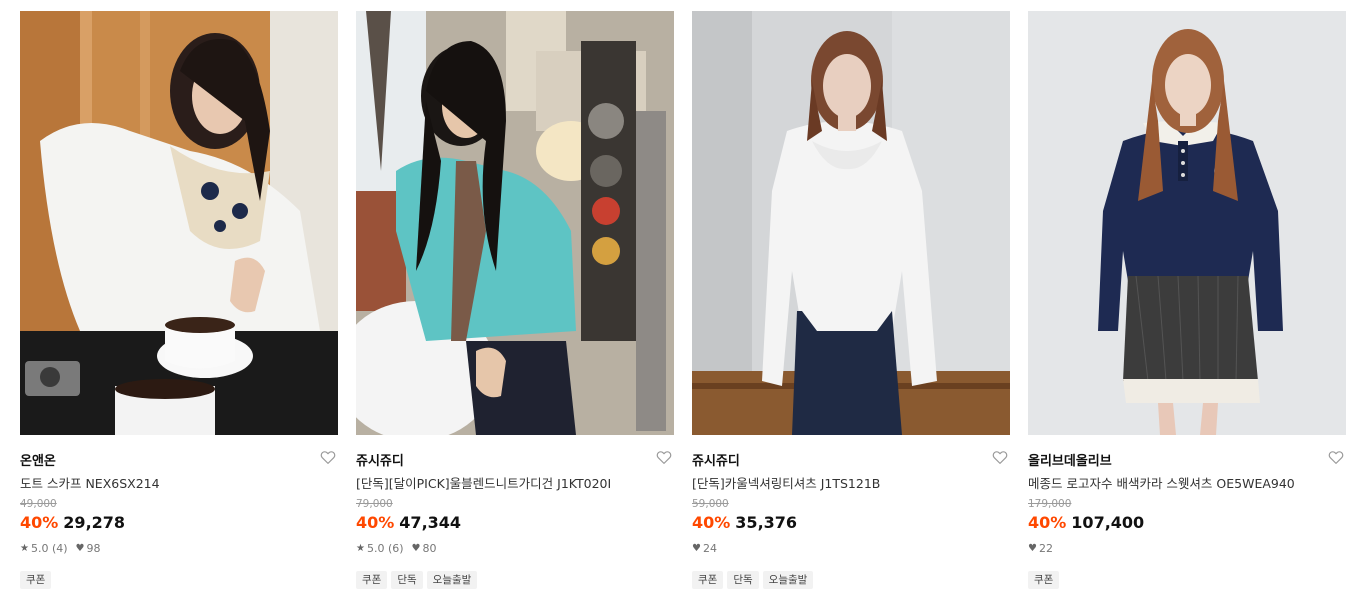 This screenshot has height=610, width=1347. Describe the element at coordinates (1050, 504) in the screenshot. I see `original-price: 179,000` at that location.